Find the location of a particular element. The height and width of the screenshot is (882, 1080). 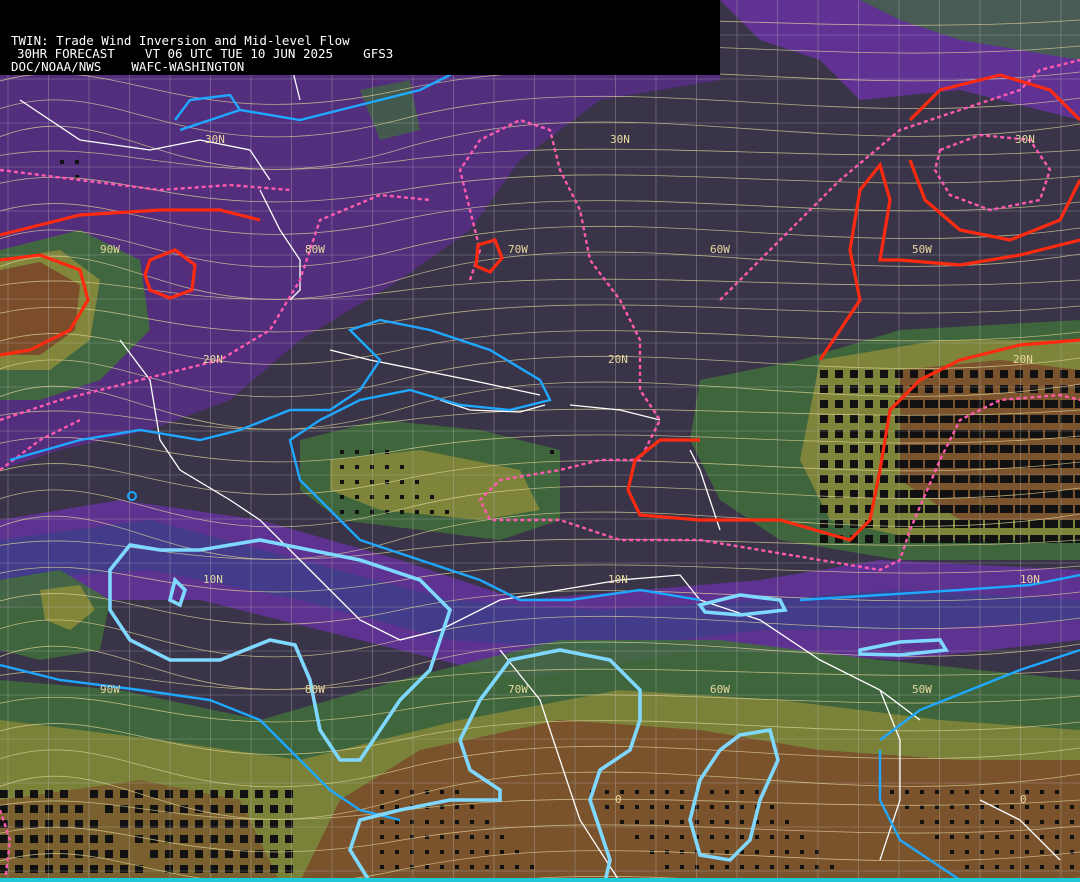

label-70w-south: 70W is located at coordinates (518, 689).